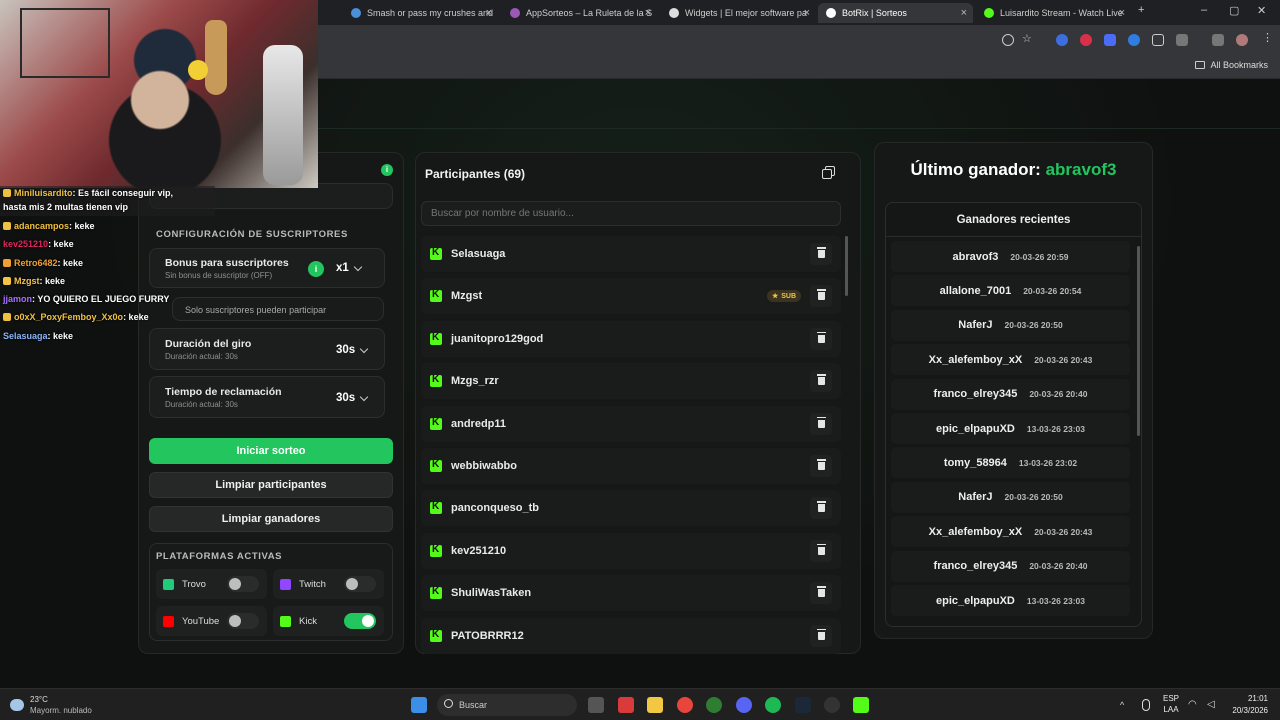 The width and height of the screenshot is (1280, 720). What do you see at coordinates (497, 338) in the screenshot?
I see `participant-name: juanitopro129god` at bounding box center [497, 338].